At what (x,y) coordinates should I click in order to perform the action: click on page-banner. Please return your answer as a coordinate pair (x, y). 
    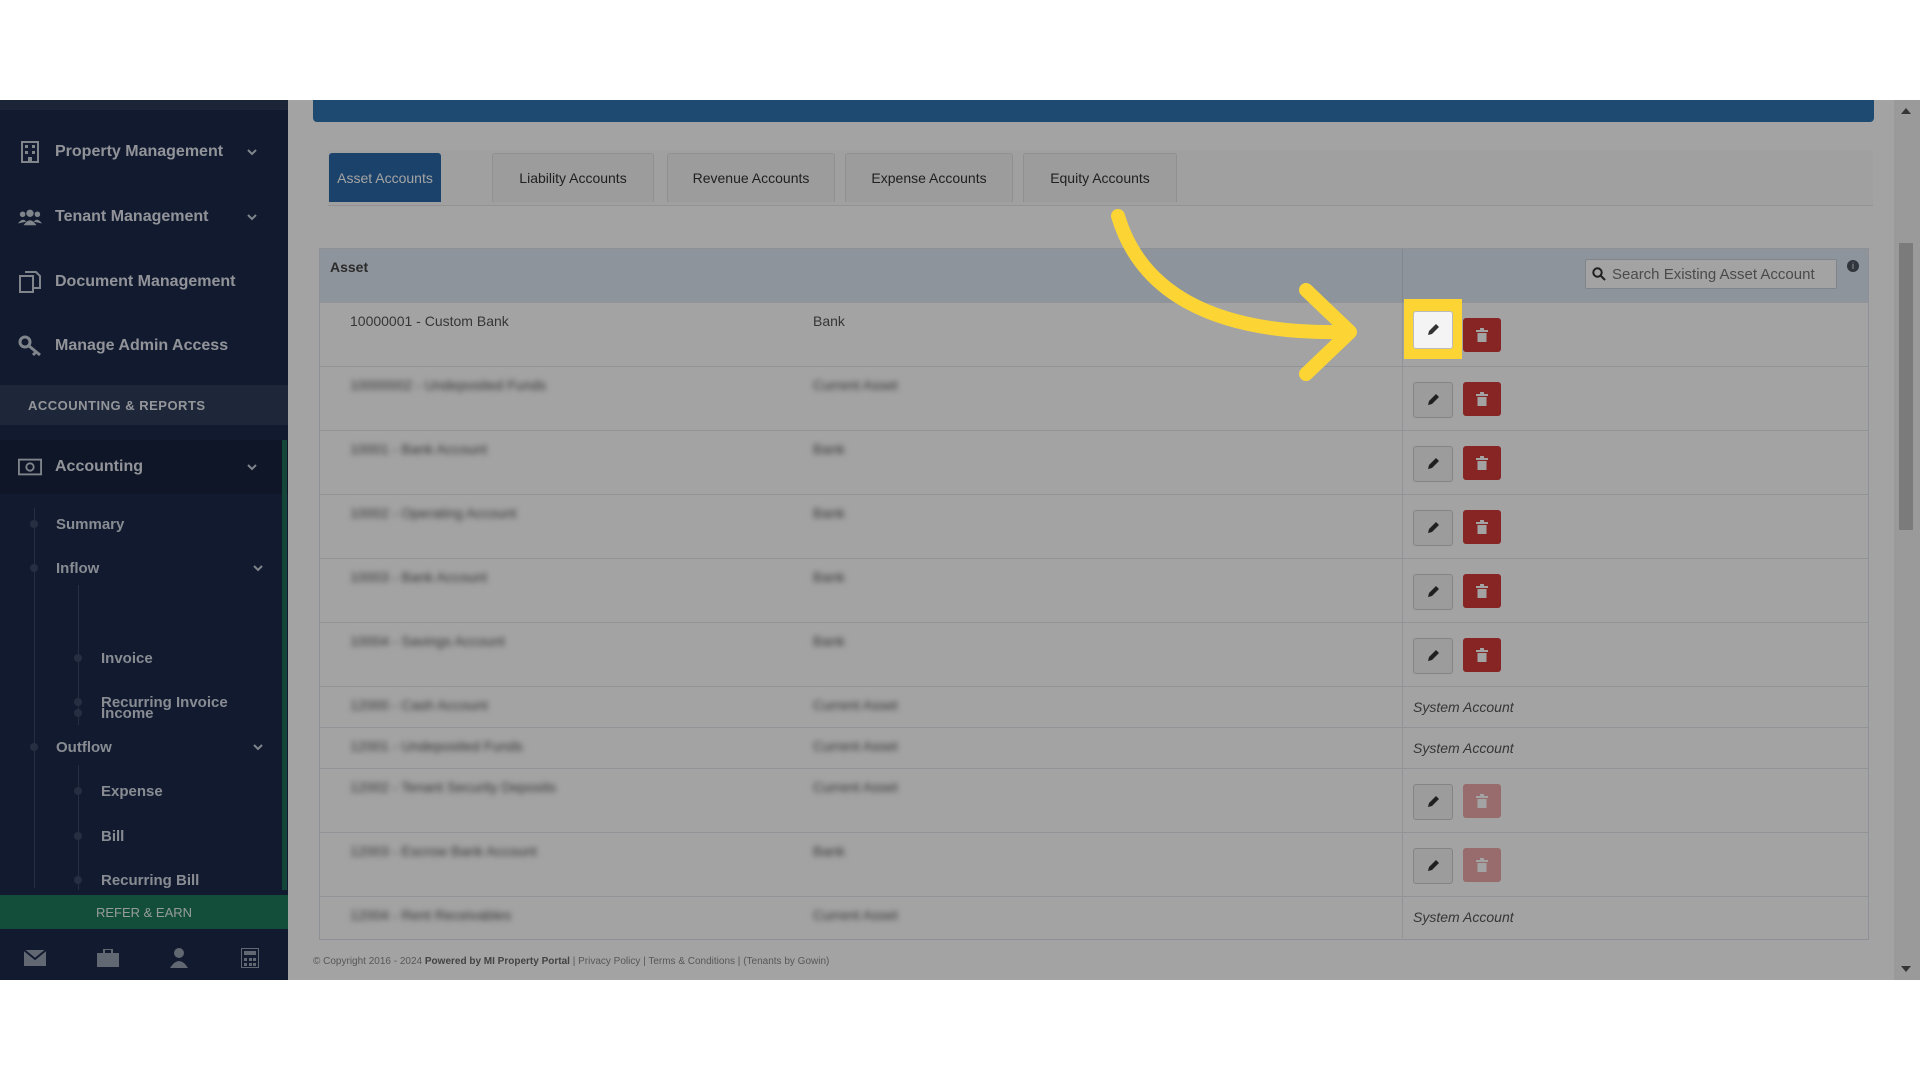
    Looking at the image, I should click on (1093, 111).